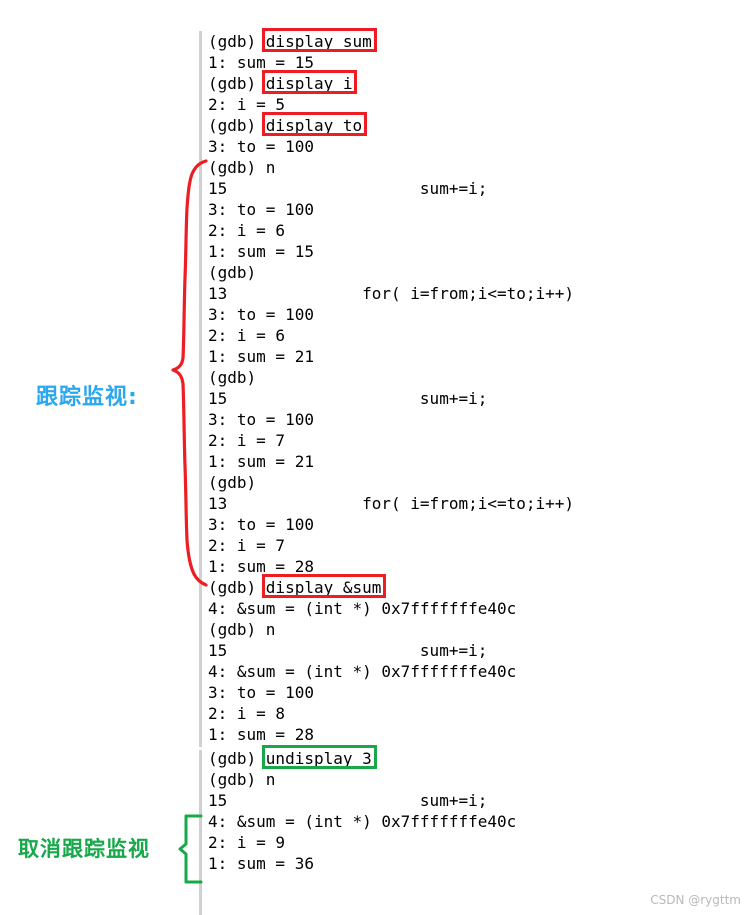 The height and width of the screenshot is (915, 751). I want to click on terminal-line: (gdb) undisplay 3, so click(290, 758).